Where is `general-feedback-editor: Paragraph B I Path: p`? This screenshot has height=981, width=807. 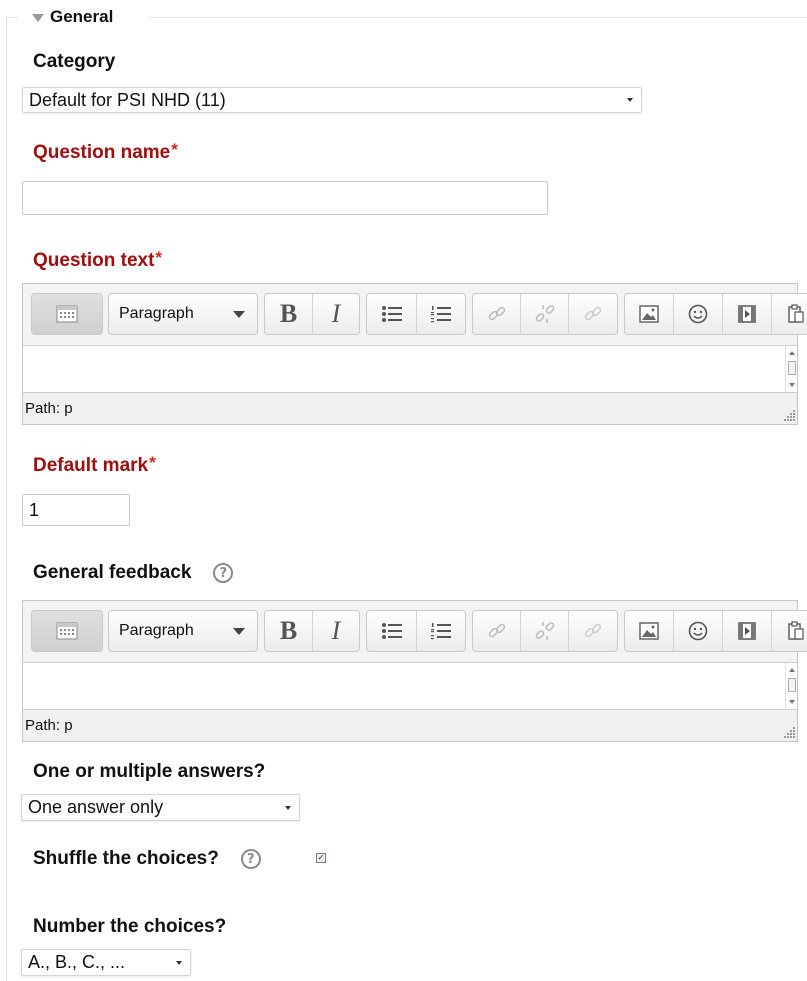
general-feedback-editor: Paragraph B I Path: p is located at coordinates (414, 671).